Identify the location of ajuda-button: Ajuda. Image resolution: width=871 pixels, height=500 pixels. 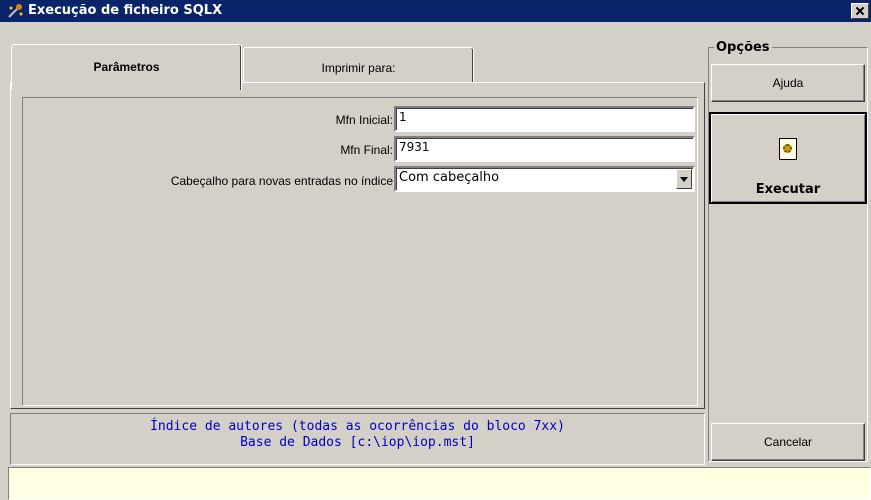
(788, 83).